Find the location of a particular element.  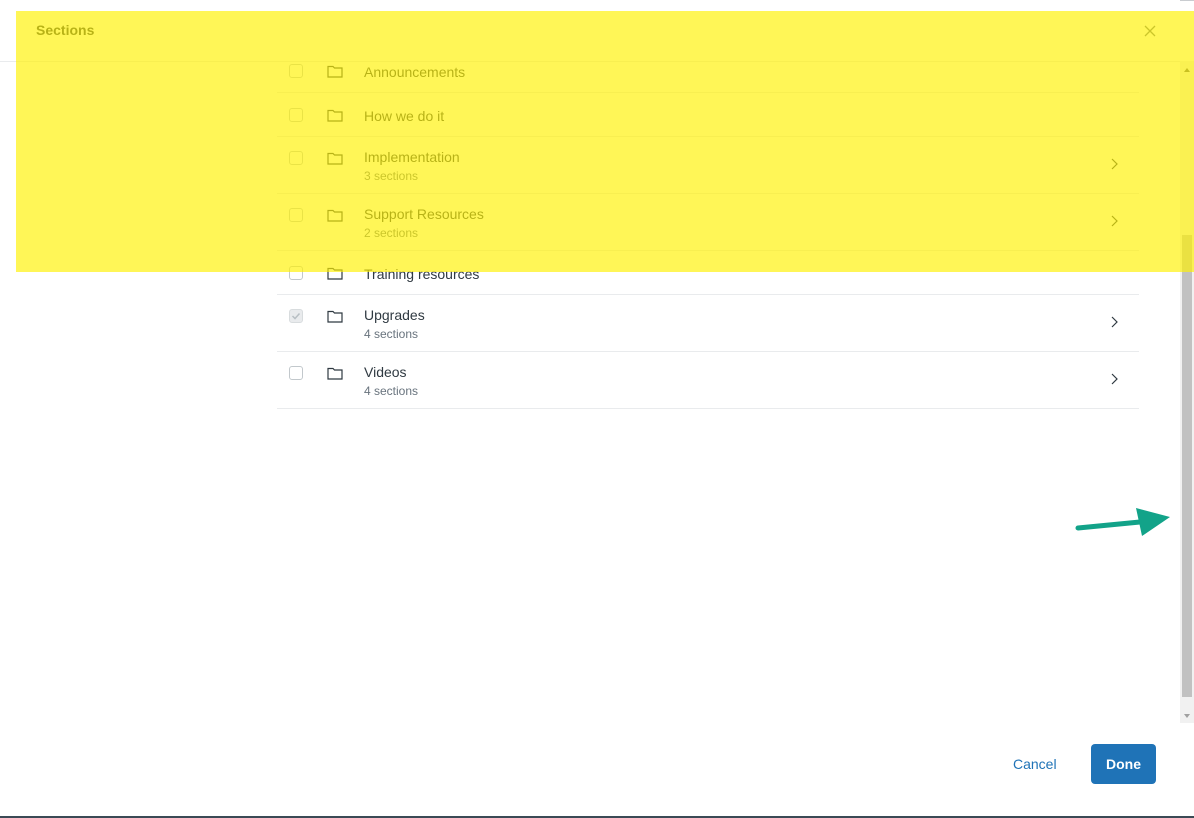

section-label: Implementation is located at coordinates (412, 157).